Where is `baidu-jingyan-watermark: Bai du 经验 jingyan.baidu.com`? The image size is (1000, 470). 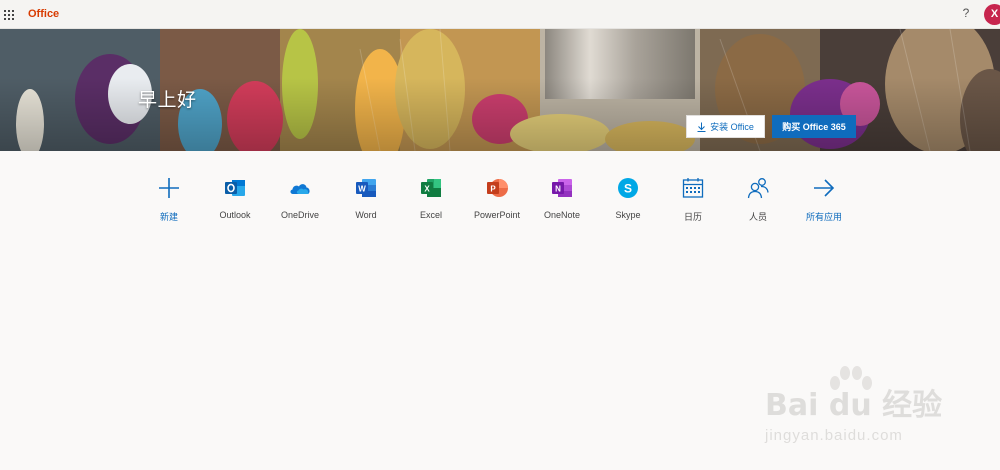
baidu-jingyan-watermark: Bai du 经验 jingyan.baidu.com is located at coordinates (865, 410).